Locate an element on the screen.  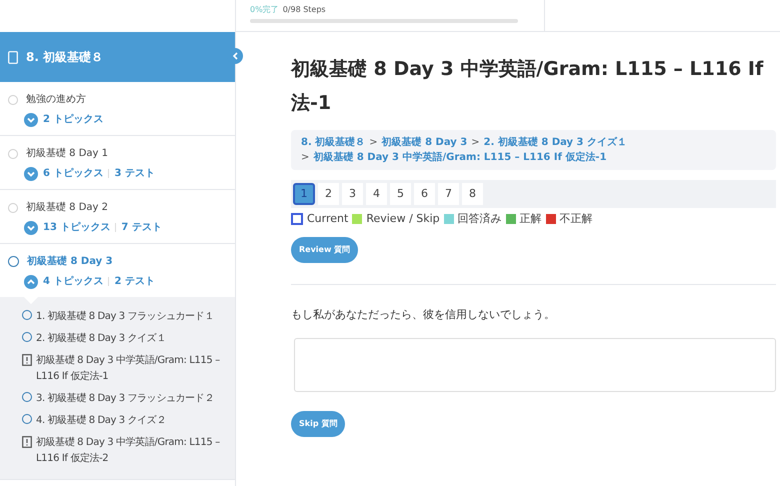
legend-label: Review / Skip is located at coordinates (403, 219).